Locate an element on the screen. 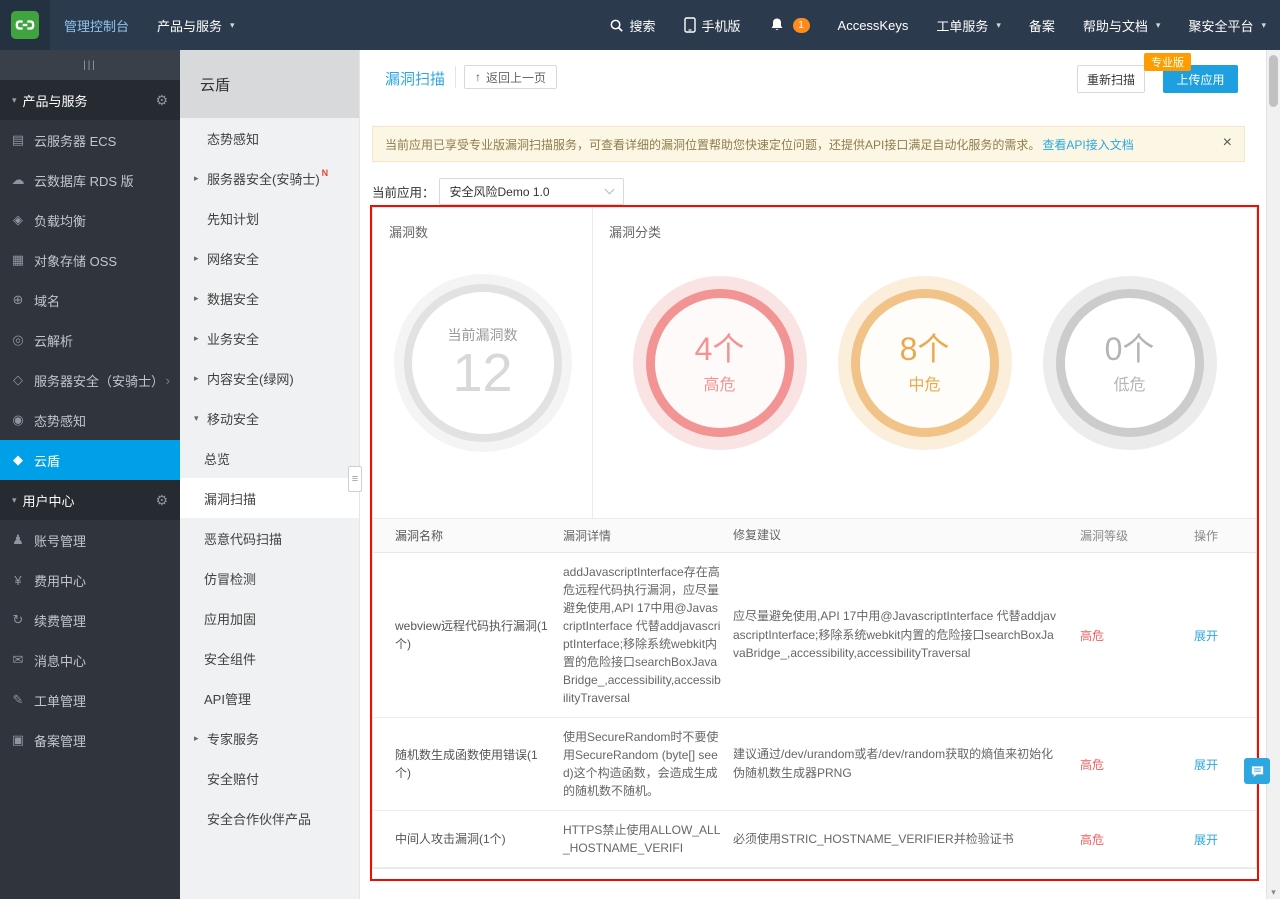 The height and width of the screenshot is (899, 1280). subnav-item-mobile-security: ▾ 移动安全 is located at coordinates (269, 418).